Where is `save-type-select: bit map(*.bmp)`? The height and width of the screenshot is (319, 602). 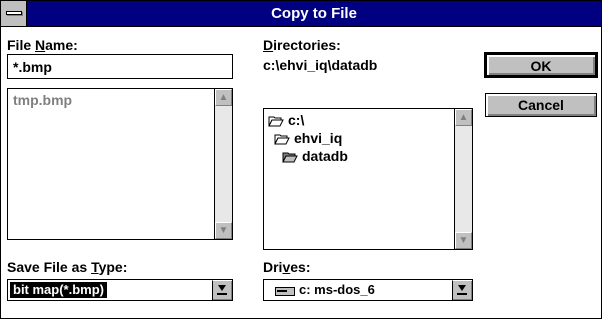 save-type-select: bit map(*.bmp) is located at coordinates (120, 290).